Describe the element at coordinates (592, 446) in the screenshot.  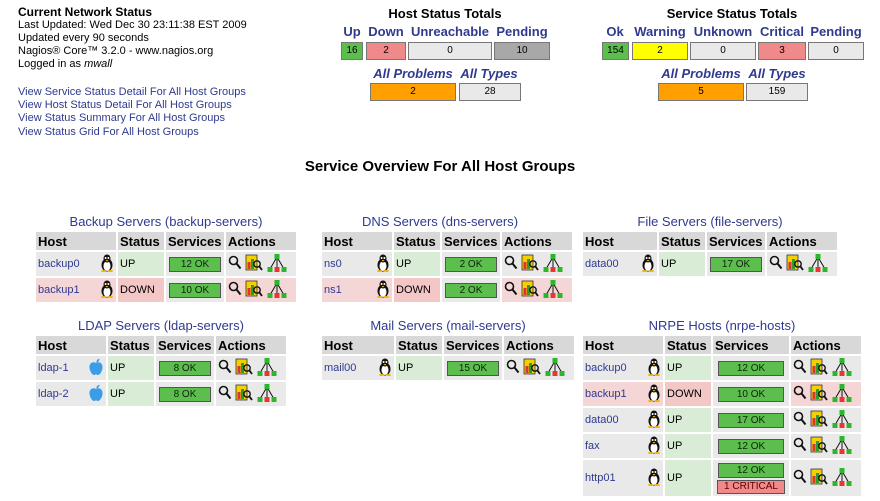
I see `host-name-link: fax` at that location.